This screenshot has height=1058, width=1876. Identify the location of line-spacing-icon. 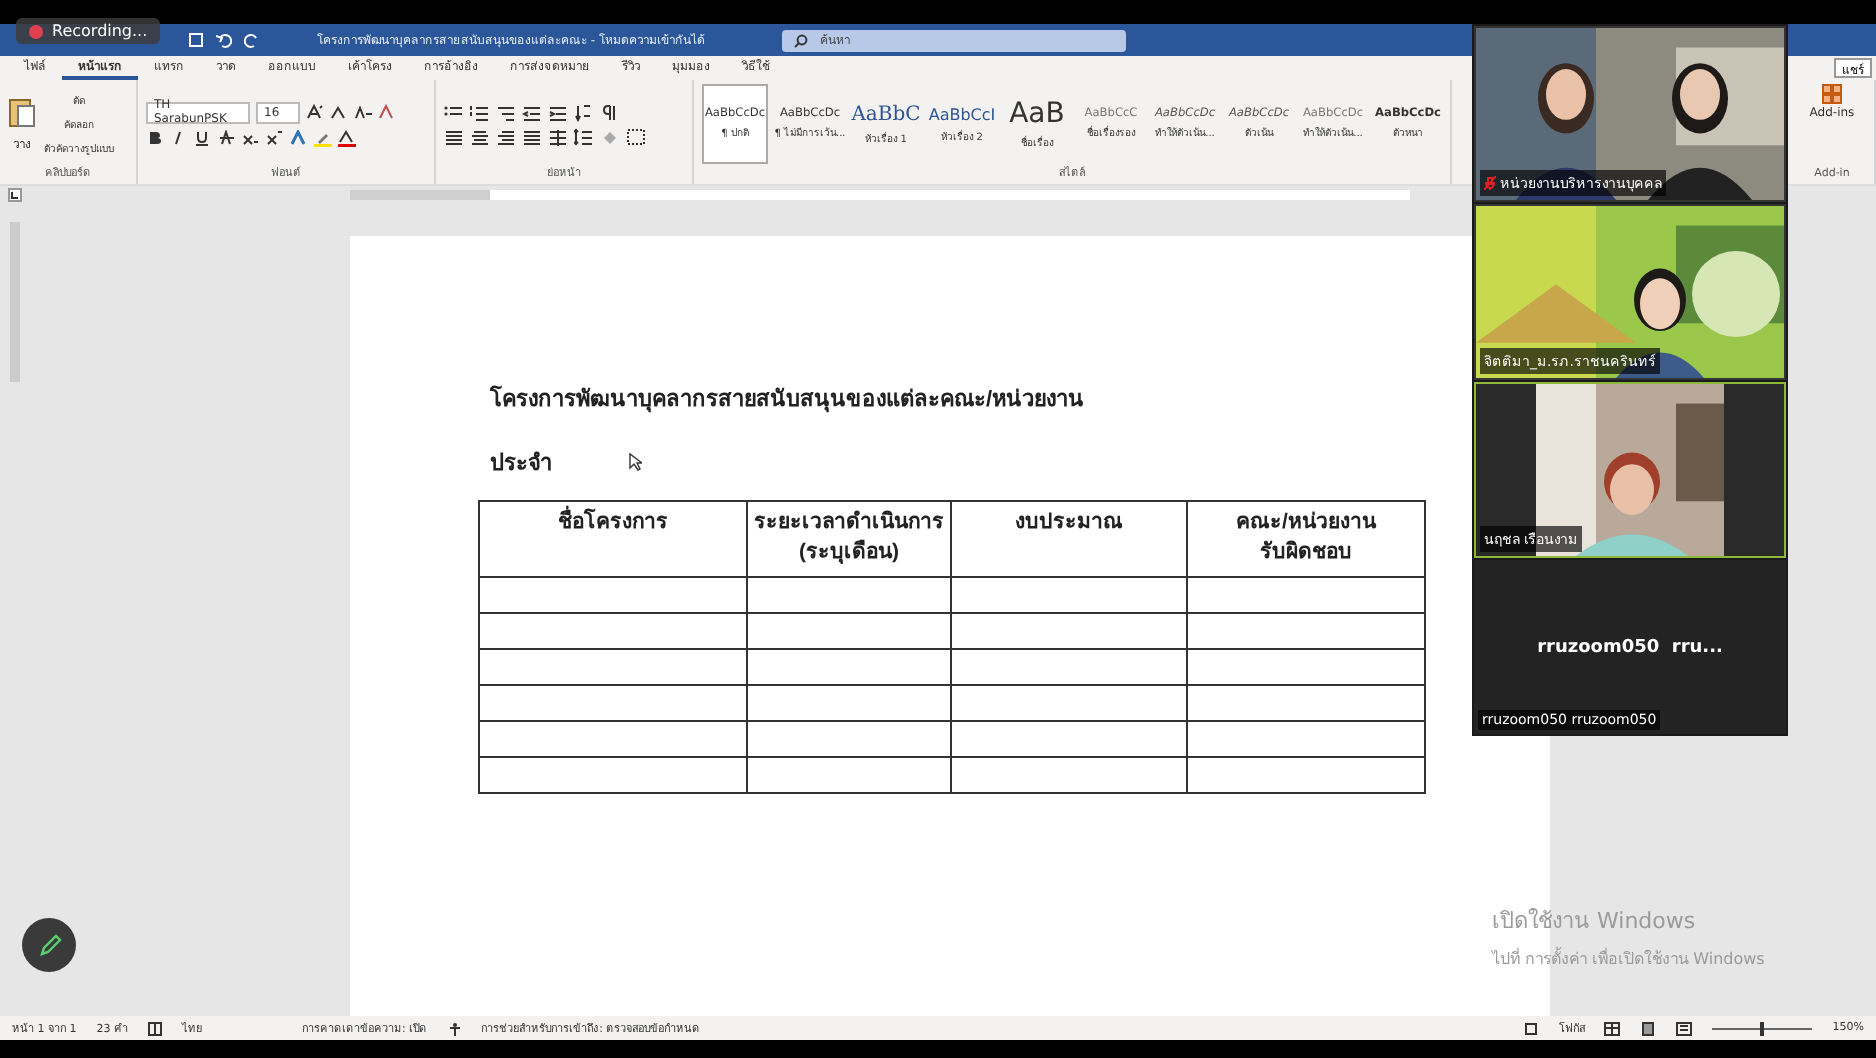
(584, 136).